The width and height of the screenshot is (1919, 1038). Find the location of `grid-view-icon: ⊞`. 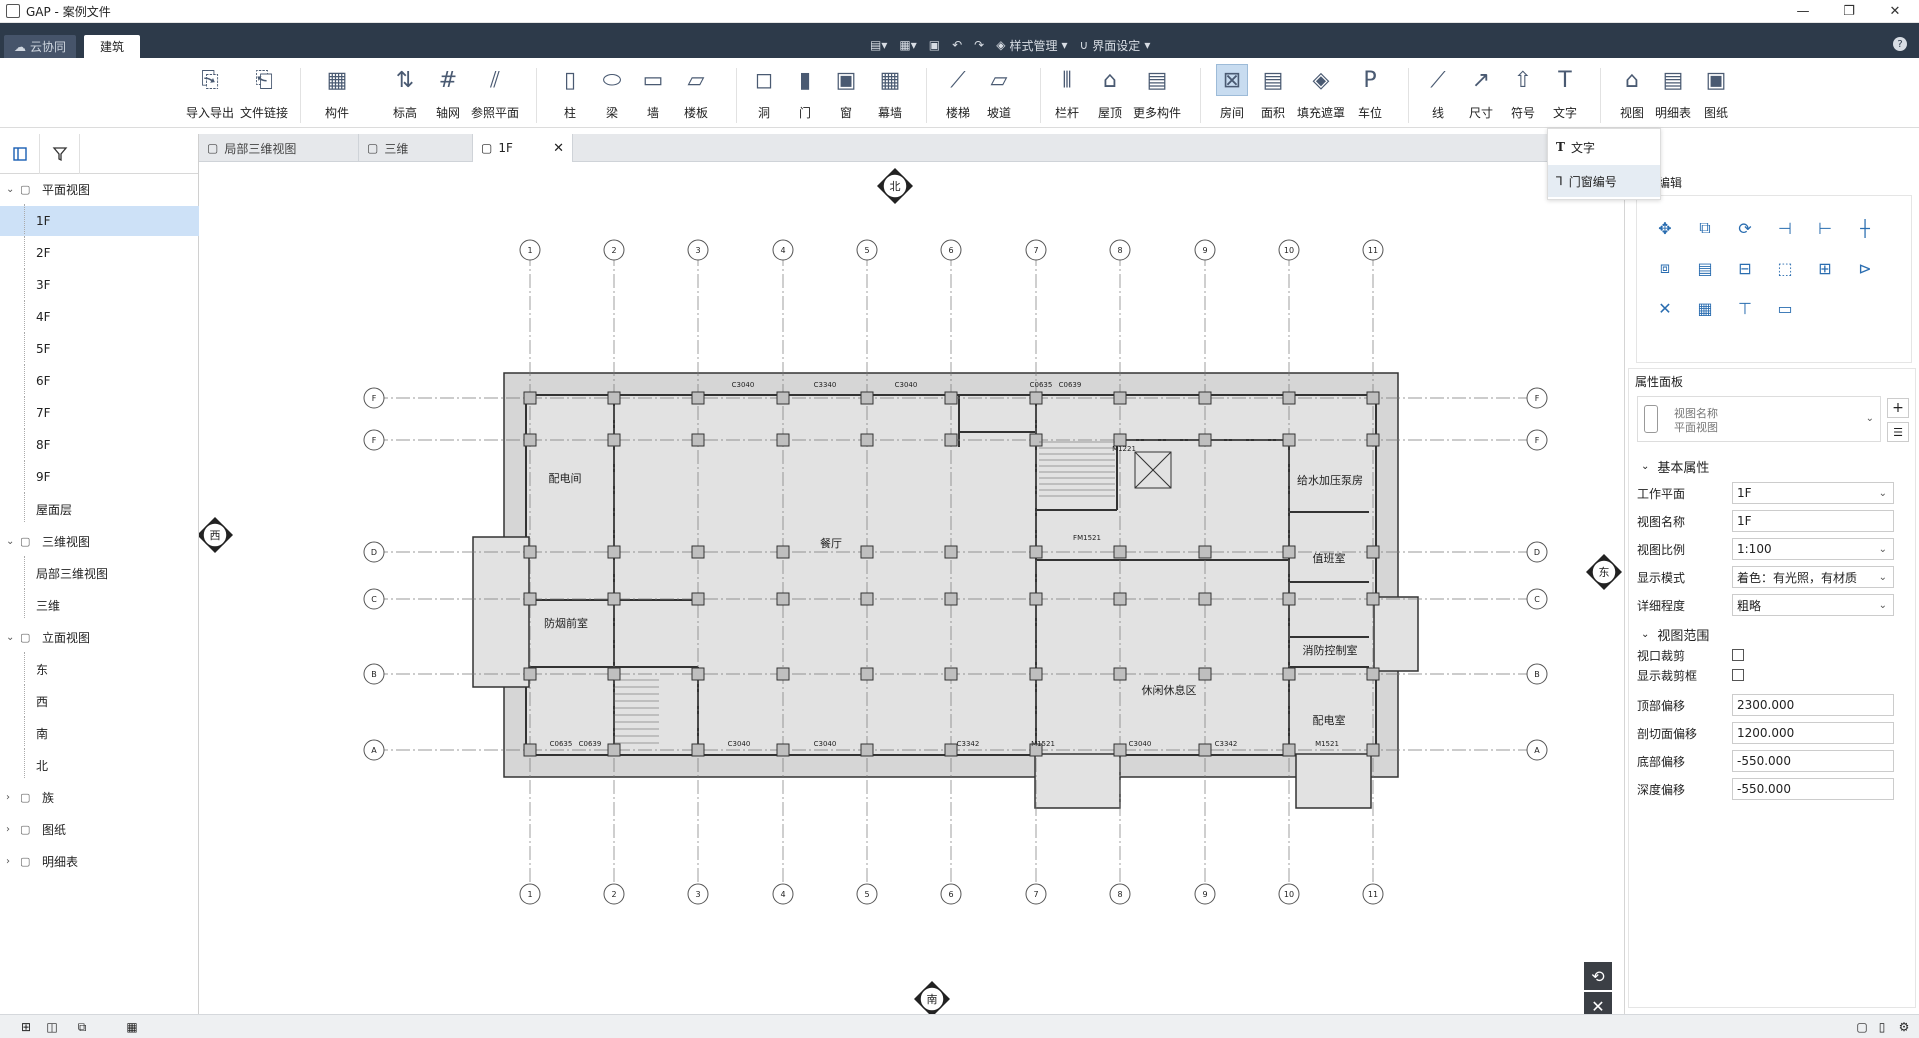

grid-view-icon: ⊞ is located at coordinates (26, 1027).